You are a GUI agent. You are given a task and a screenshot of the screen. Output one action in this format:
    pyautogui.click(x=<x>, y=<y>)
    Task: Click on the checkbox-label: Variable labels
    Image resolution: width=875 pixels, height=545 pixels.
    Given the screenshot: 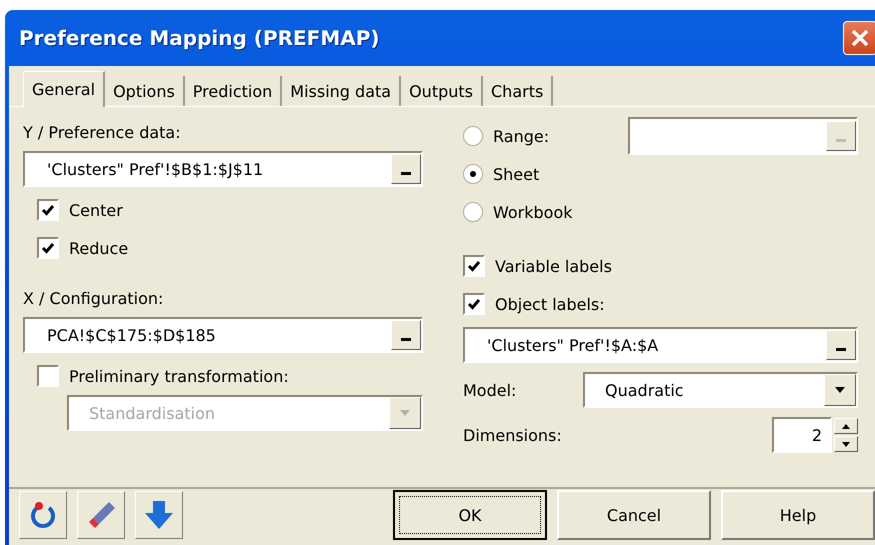 What is the action you would take?
    pyautogui.click(x=553, y=266)
    